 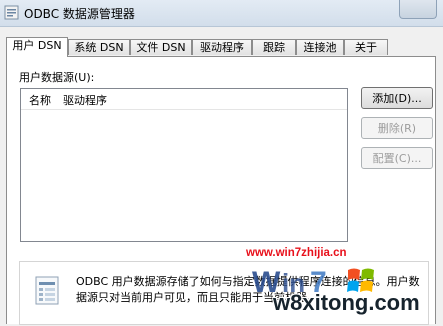 I want to click on tab-strip: 用户 DSN 系统 DSN 文件 DSN 驱动程序 跟踪 连接池 关于, so click(x=222, y=47).